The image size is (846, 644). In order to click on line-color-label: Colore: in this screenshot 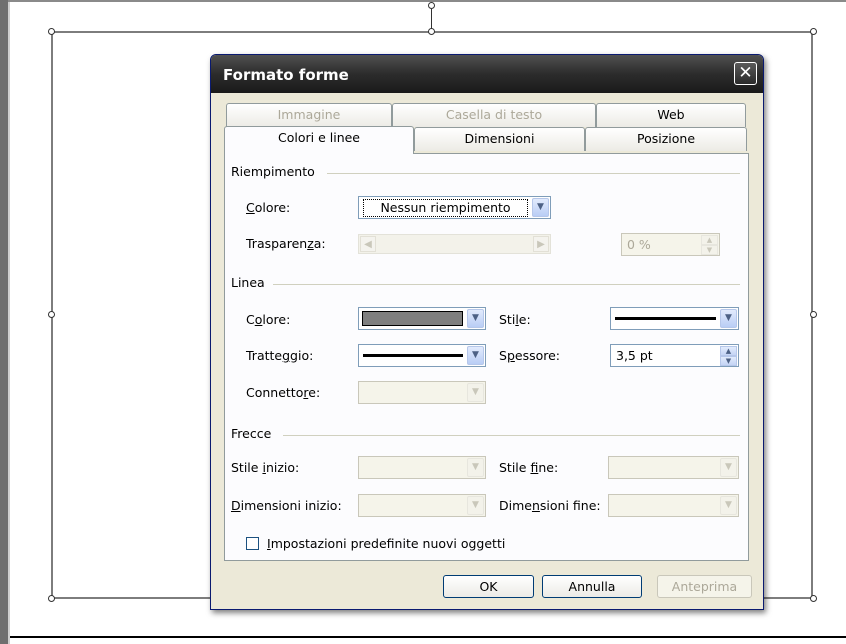, I will do `click(268, 319)`.